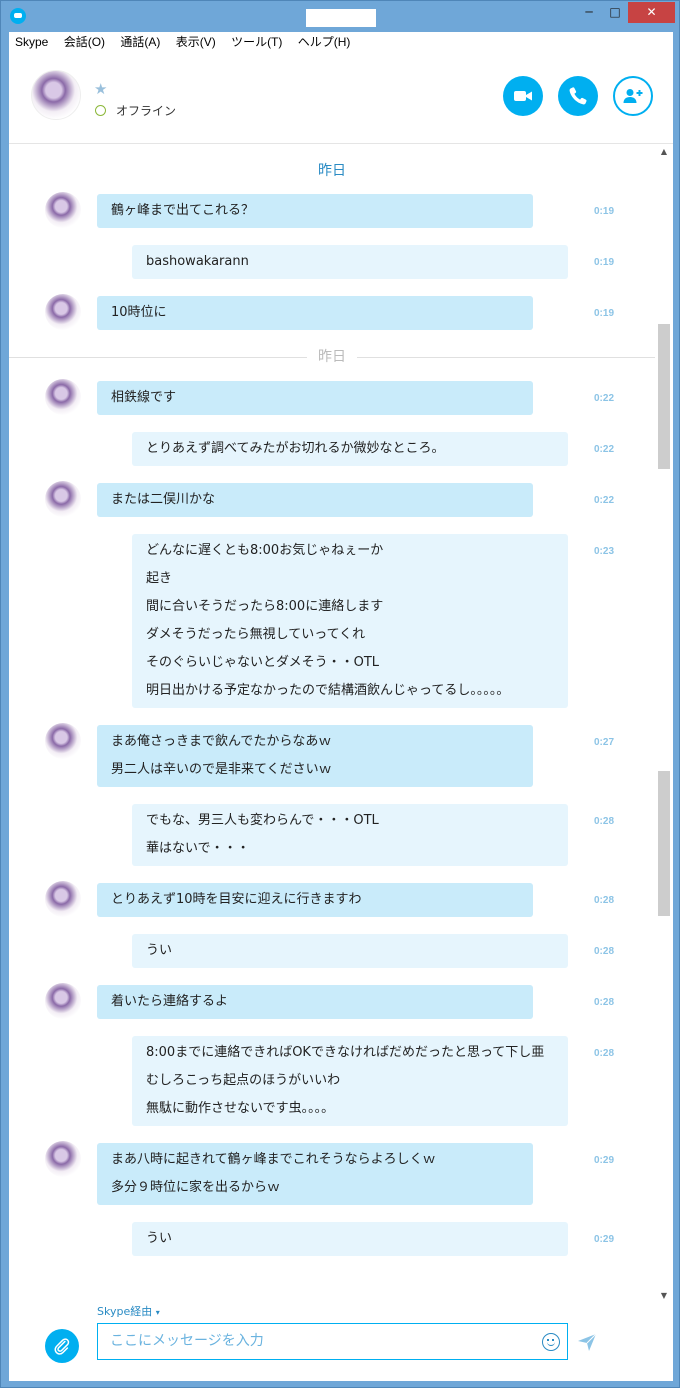  I want to click on message-text: 男二人は辛いので是非来てくださいｗ, so click(221, 769).